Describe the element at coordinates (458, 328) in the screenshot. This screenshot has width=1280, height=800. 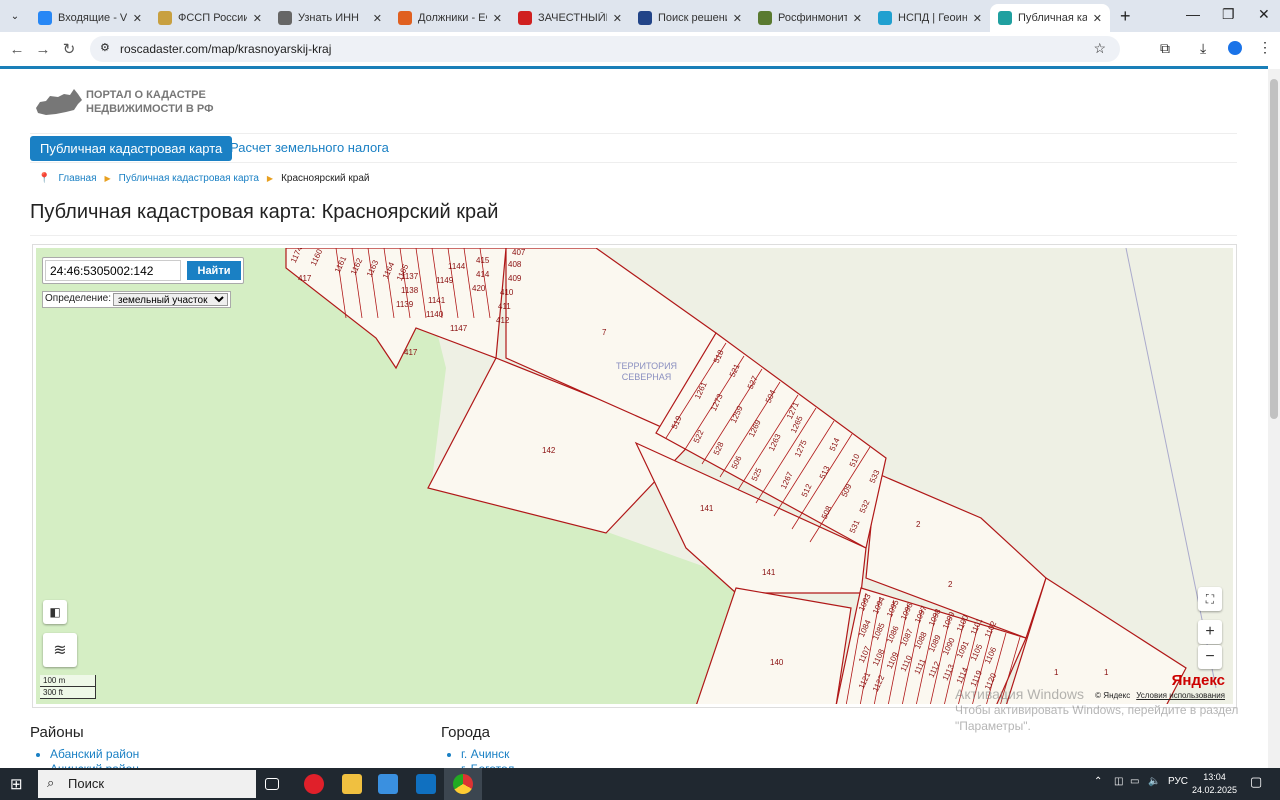
I see `parcel-label: 1147` at that location.